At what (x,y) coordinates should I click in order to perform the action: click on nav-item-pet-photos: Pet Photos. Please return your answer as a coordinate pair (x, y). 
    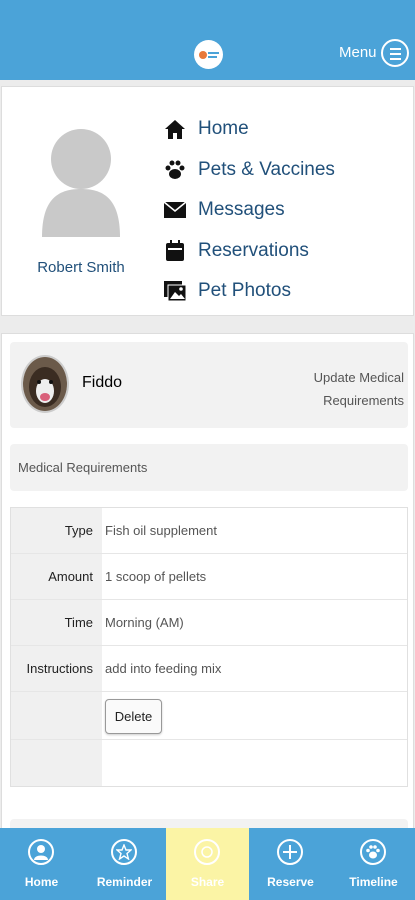
    Looking at the image, I should click on (248, 291).